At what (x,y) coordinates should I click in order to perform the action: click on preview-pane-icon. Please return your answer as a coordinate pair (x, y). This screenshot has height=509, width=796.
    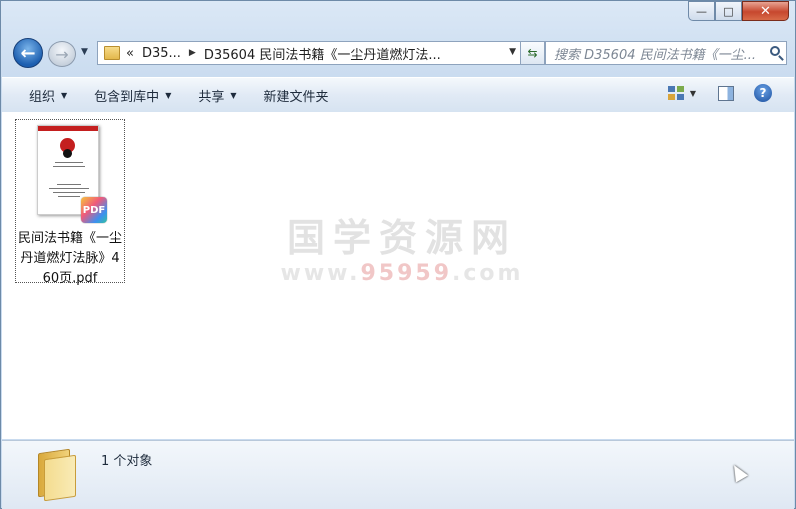
    Looking at the image, I should click on (726, 93).